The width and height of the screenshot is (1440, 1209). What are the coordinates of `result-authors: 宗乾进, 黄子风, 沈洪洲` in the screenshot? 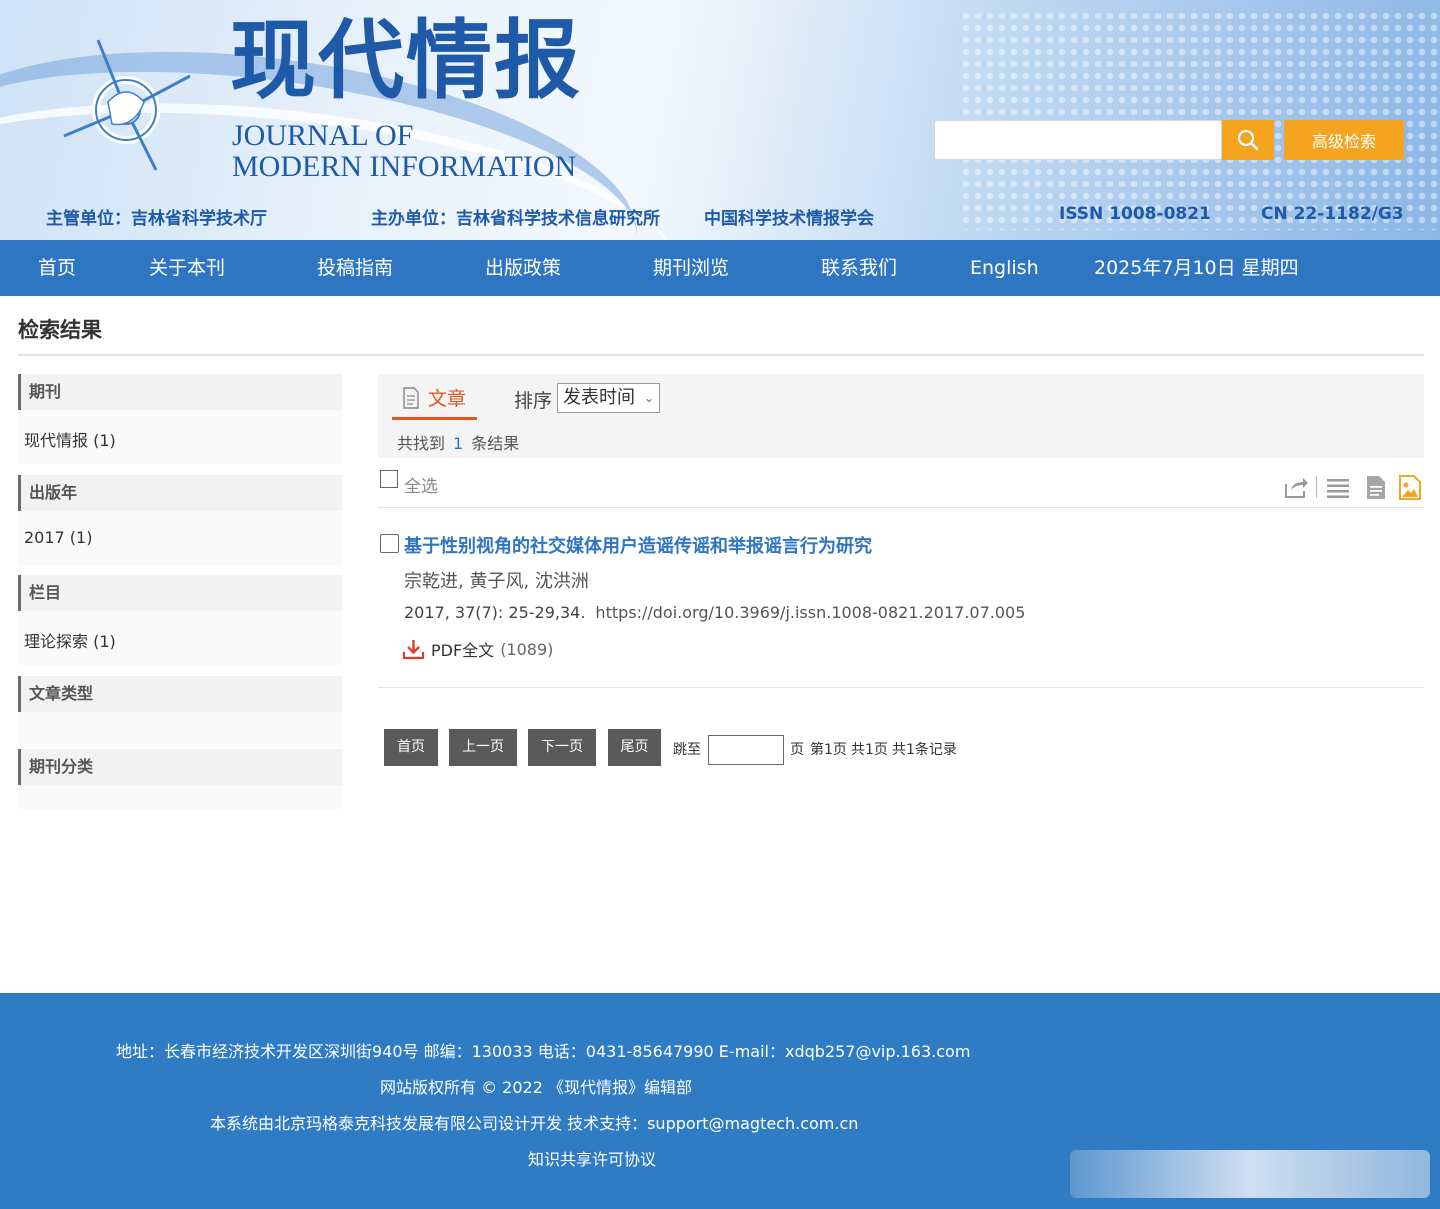 It's located at (496, 581).